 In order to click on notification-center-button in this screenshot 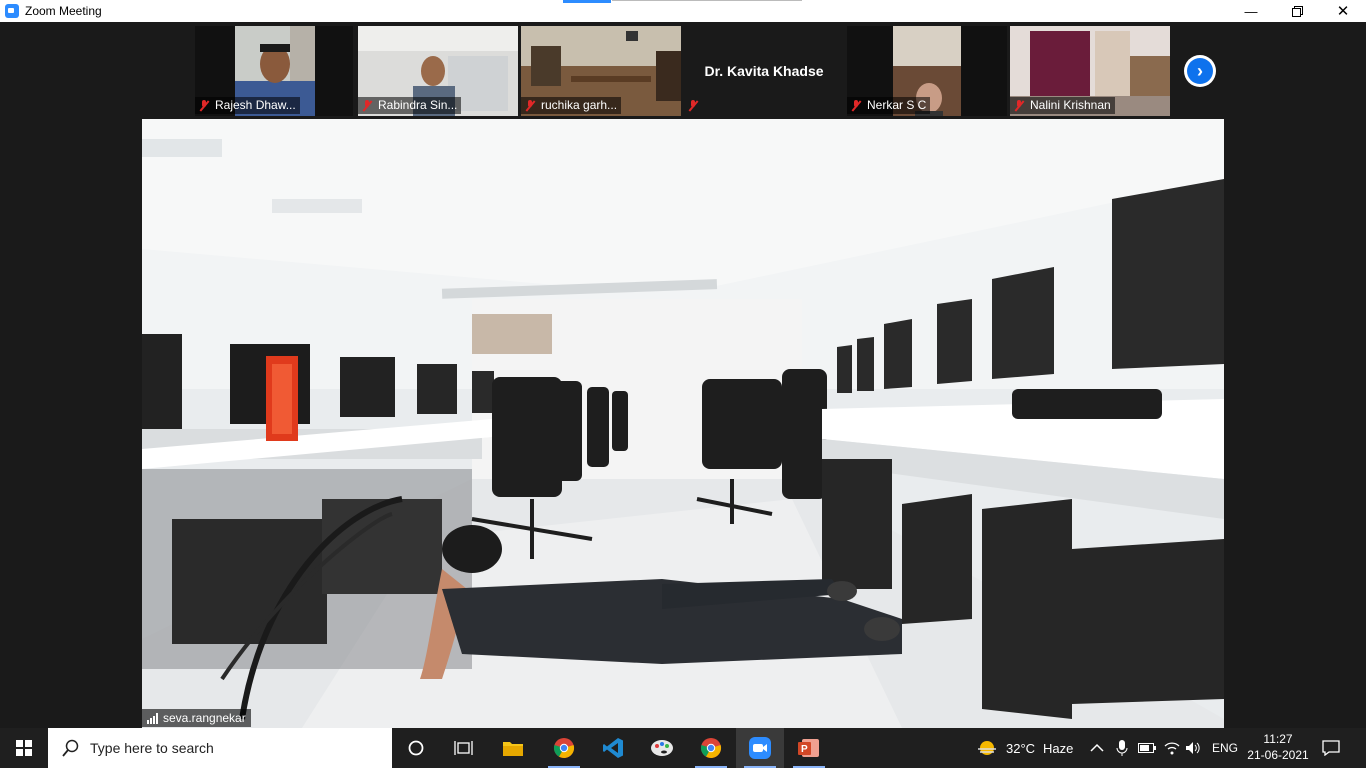, I will do `click(1331, 748)`.